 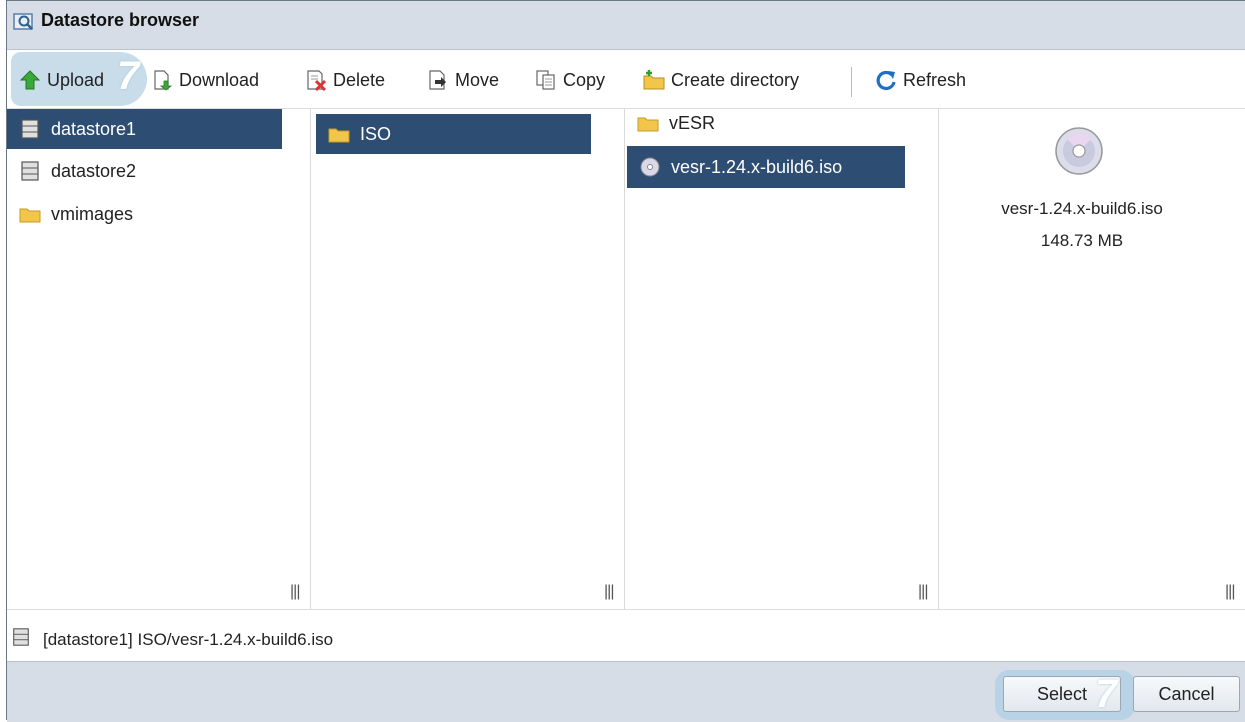 I want to click on move-icon, so click(x=437, y=80).